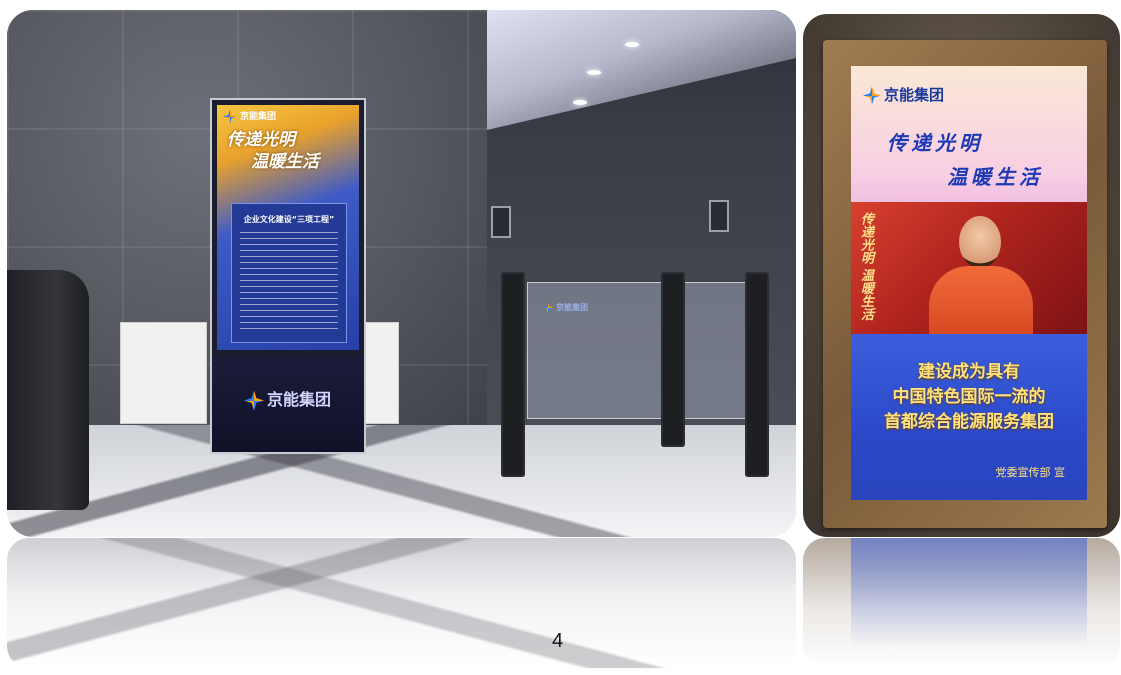 The width and height of the screenshot is (1121, 675). What do you see at coordinates (995, 177) in the screenshot?
I see `screen-calligraphy-line2: 温暖生活` at bounding box center [995, 177].